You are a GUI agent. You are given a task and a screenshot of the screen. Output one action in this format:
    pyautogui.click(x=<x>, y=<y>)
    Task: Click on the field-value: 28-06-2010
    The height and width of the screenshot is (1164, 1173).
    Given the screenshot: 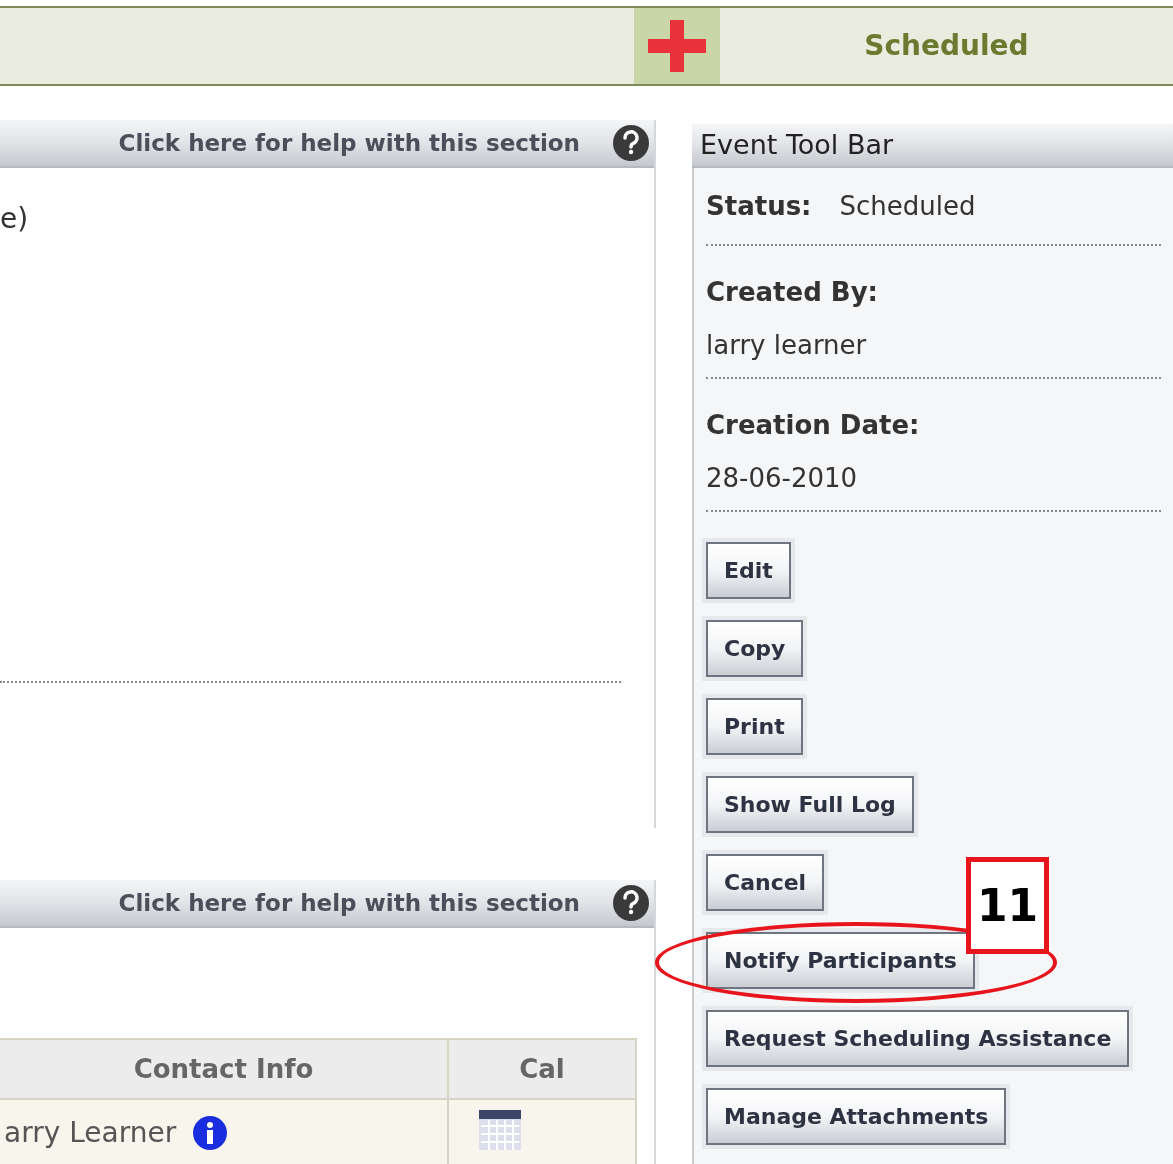 What is the action you would take?
    pyautogui.click(x=782, y=478)
    